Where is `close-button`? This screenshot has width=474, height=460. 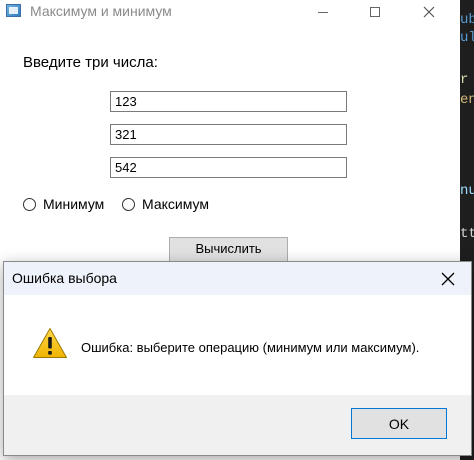
close-button is located at coordinates (429, 12).